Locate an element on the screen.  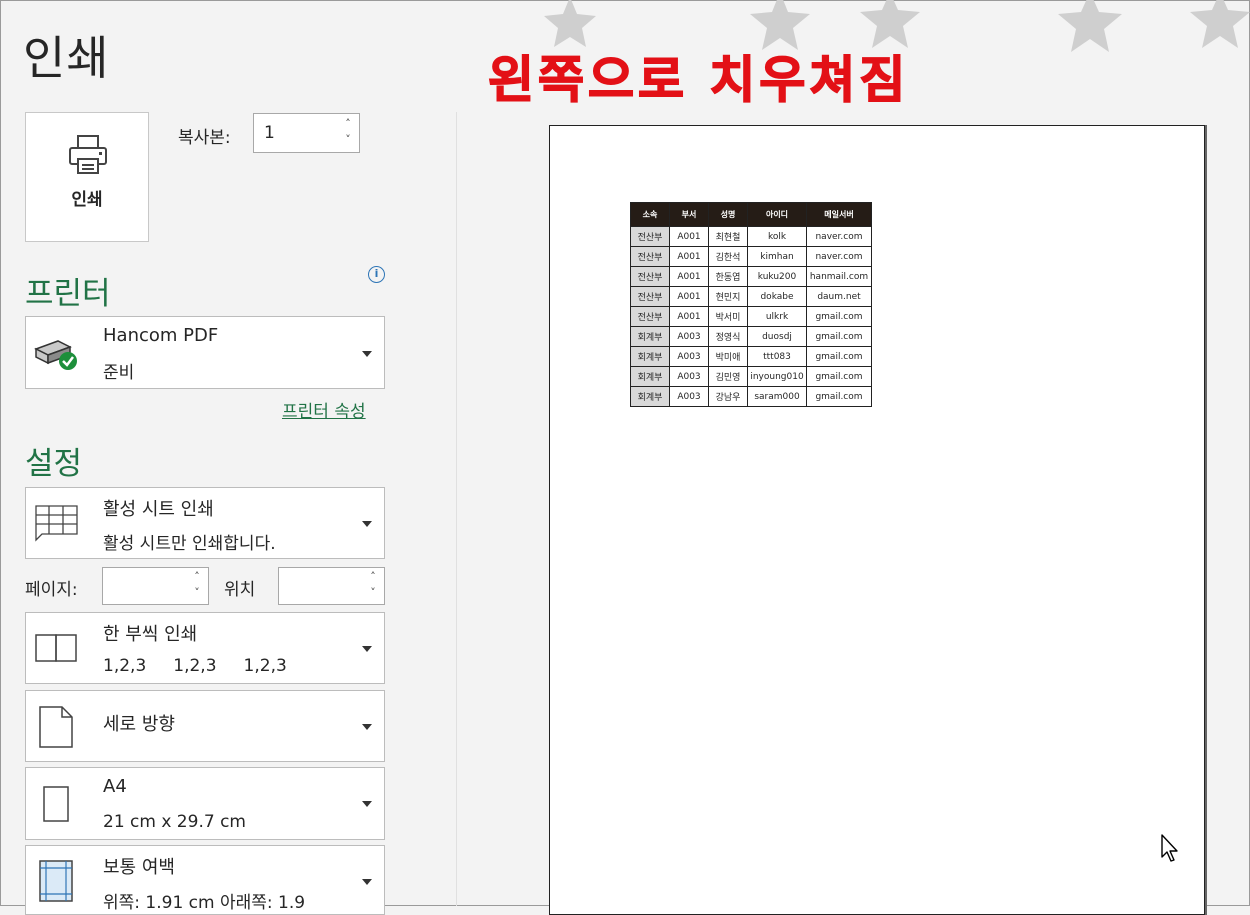
pages-from-spinner: ˄ ˅ is located at coordinates (197, 585).